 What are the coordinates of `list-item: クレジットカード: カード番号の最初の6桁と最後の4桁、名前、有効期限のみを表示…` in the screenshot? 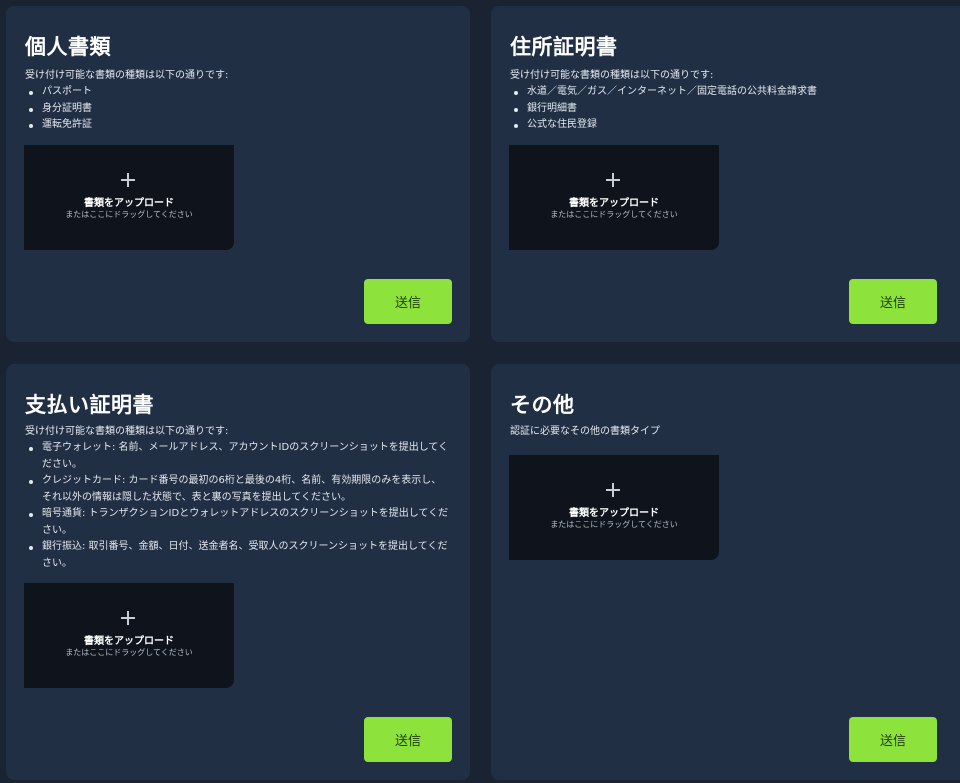 It's located at (237, 489).